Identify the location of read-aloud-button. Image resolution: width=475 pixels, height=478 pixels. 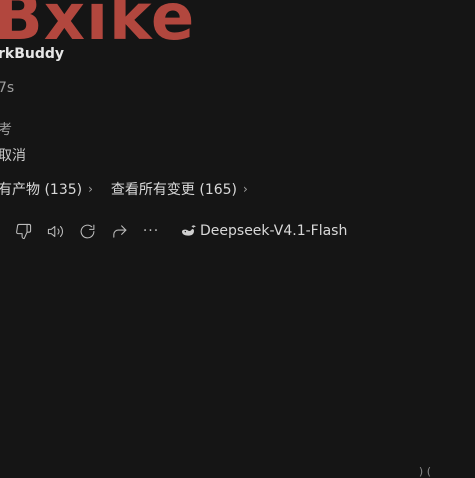
(55, 231).